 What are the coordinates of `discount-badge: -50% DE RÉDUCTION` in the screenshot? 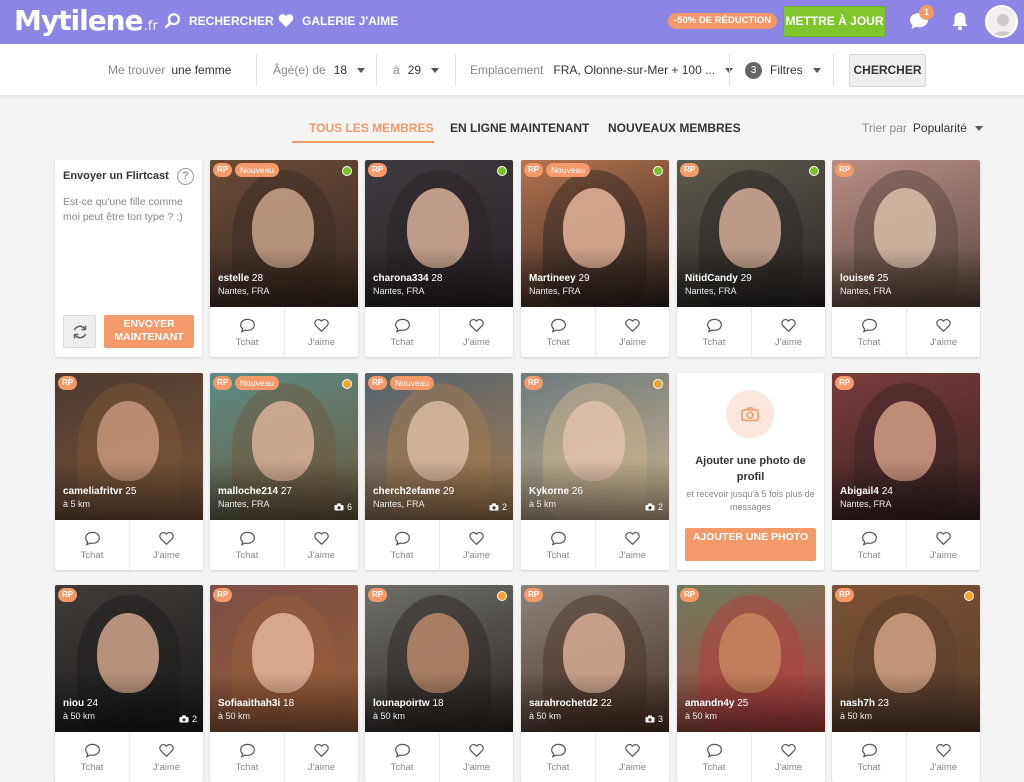 It's located at (723, 21).